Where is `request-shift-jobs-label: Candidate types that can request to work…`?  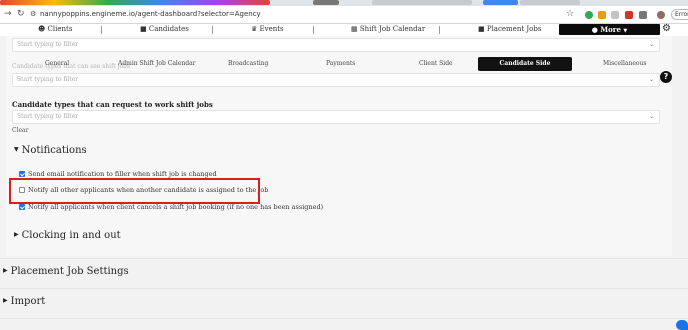
request-shift-jobs-label: Candidate types that can request to work… is located at coordinates (112, 104).